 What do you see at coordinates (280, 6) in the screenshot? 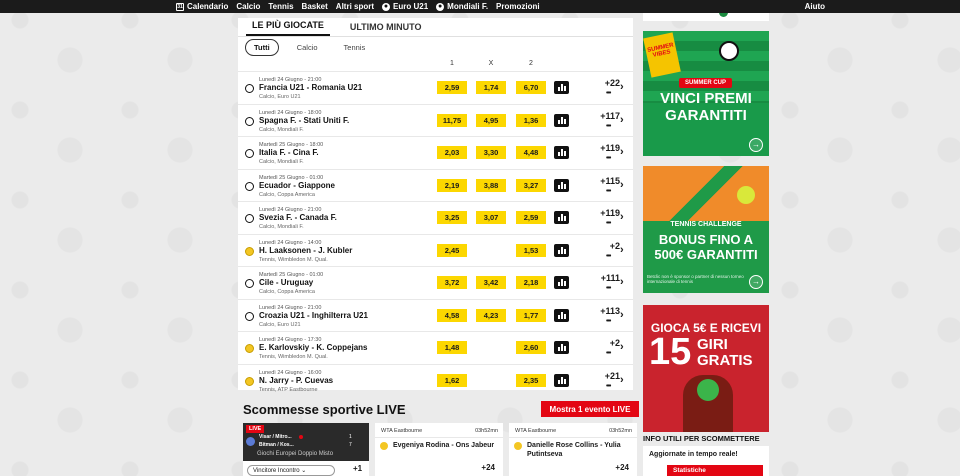
I see `nav-tennis: Tennis` at bounding box center [280, 6].